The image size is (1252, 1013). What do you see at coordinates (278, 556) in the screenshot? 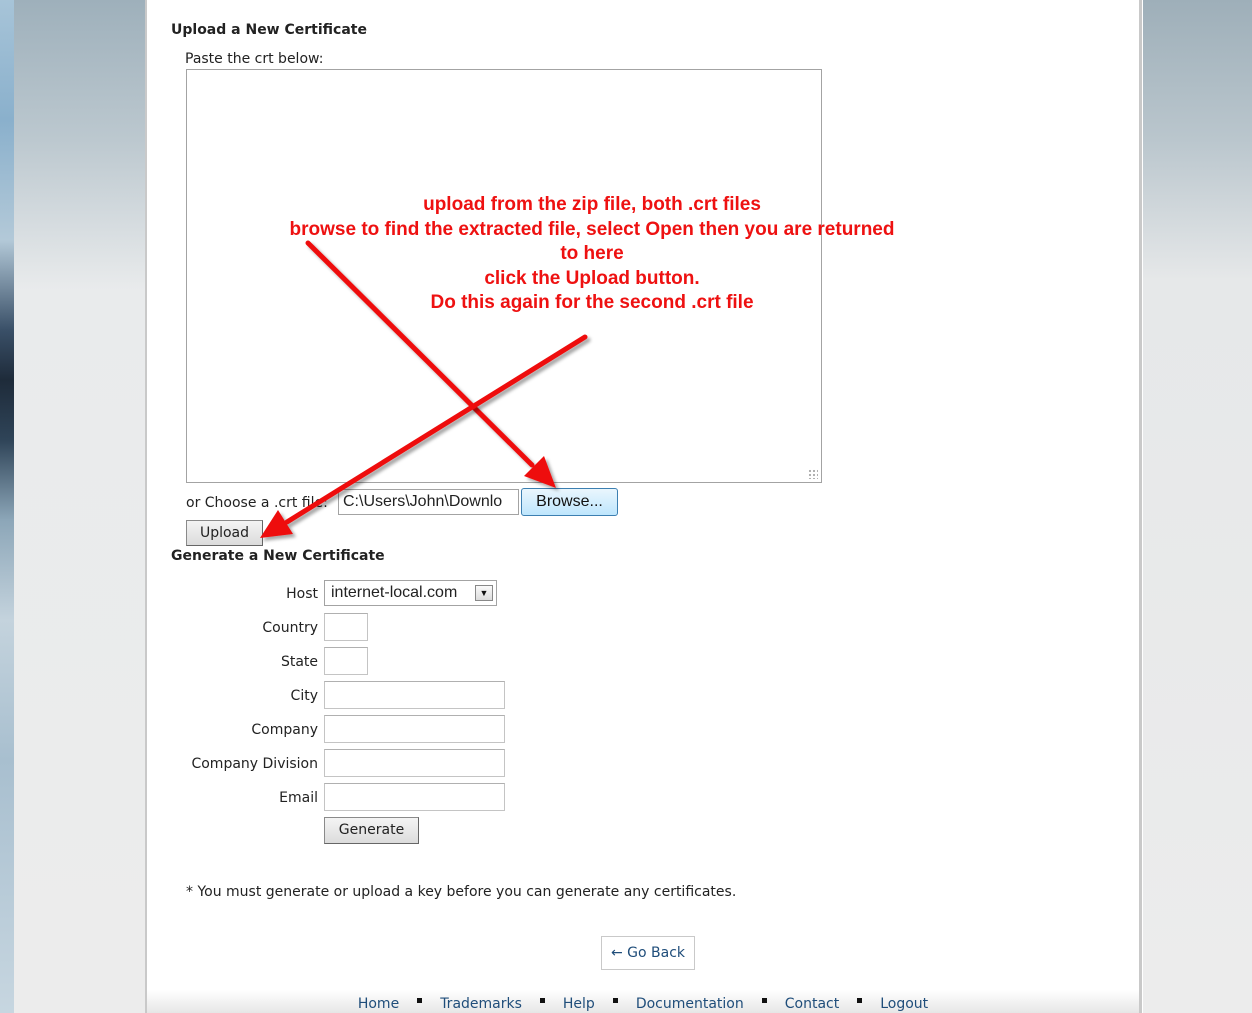
I see `generate-section-title: Generate a New Certificate` at bounding box center [278, 556].